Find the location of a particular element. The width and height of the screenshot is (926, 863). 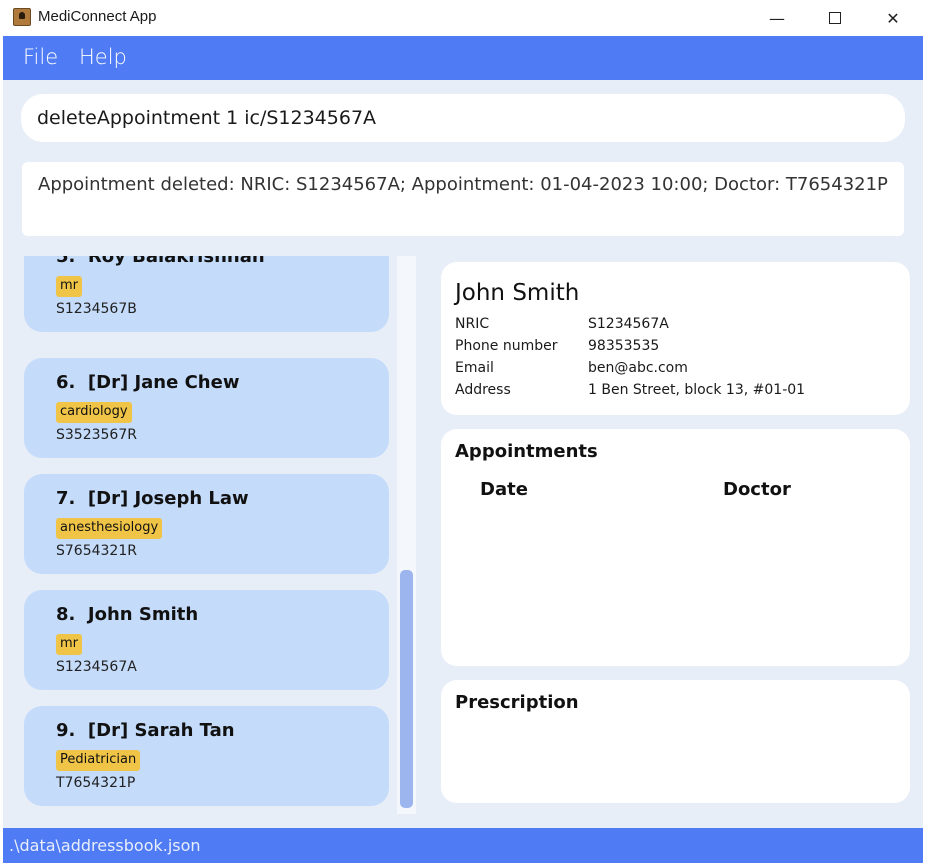

detail-value: ben@abc.com is located at coordinates (638, 368).